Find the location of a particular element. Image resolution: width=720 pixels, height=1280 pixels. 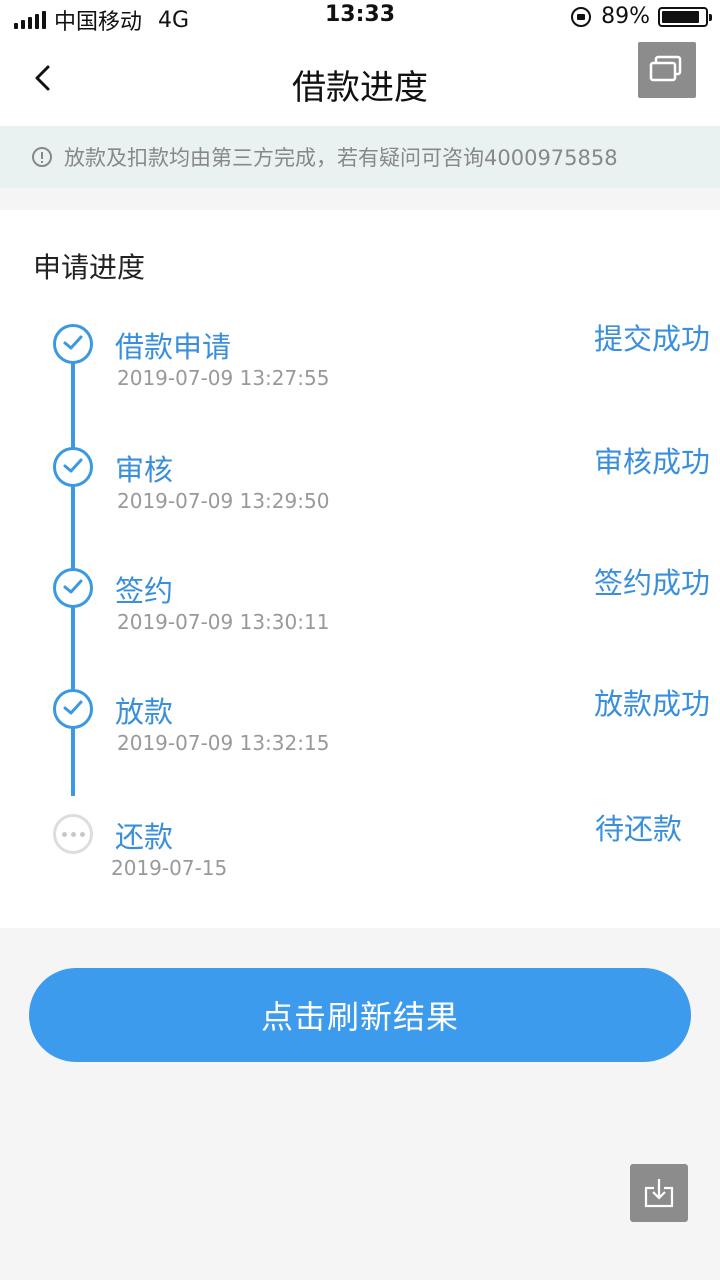

notice-text: 放款及扣款均由第三方完成，若有疑问可咨询4000975858 is located at coordinates (341, 158).